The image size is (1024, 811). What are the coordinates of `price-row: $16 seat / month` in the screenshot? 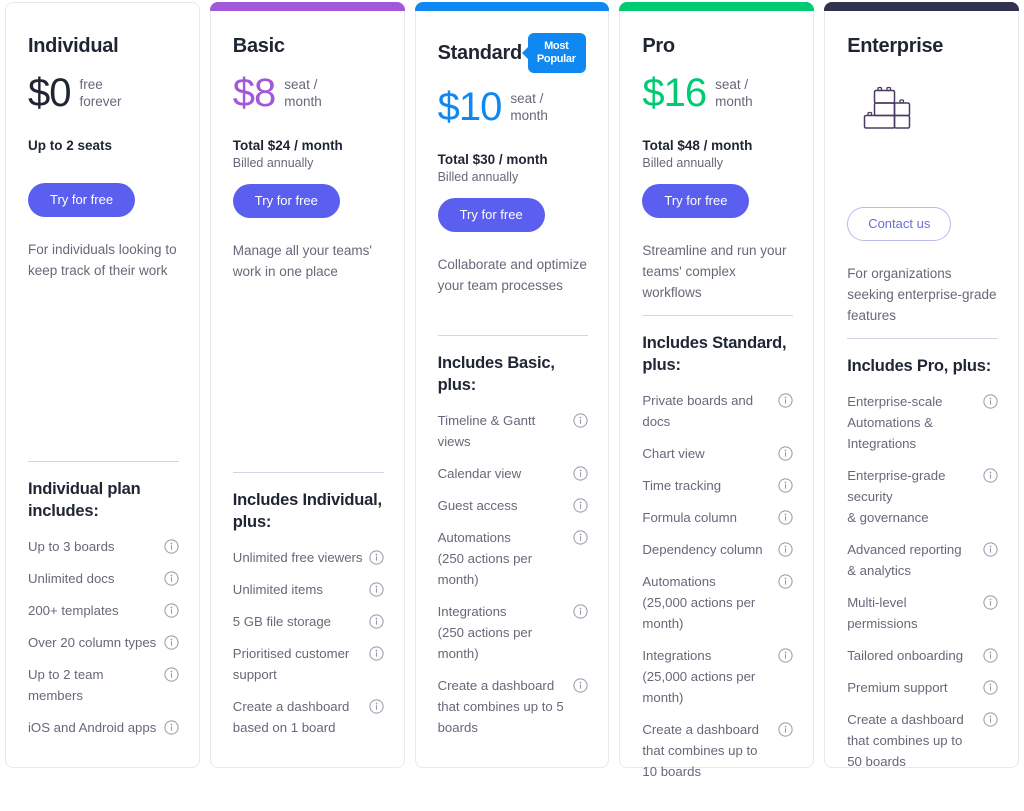 It's located at (717, 94).